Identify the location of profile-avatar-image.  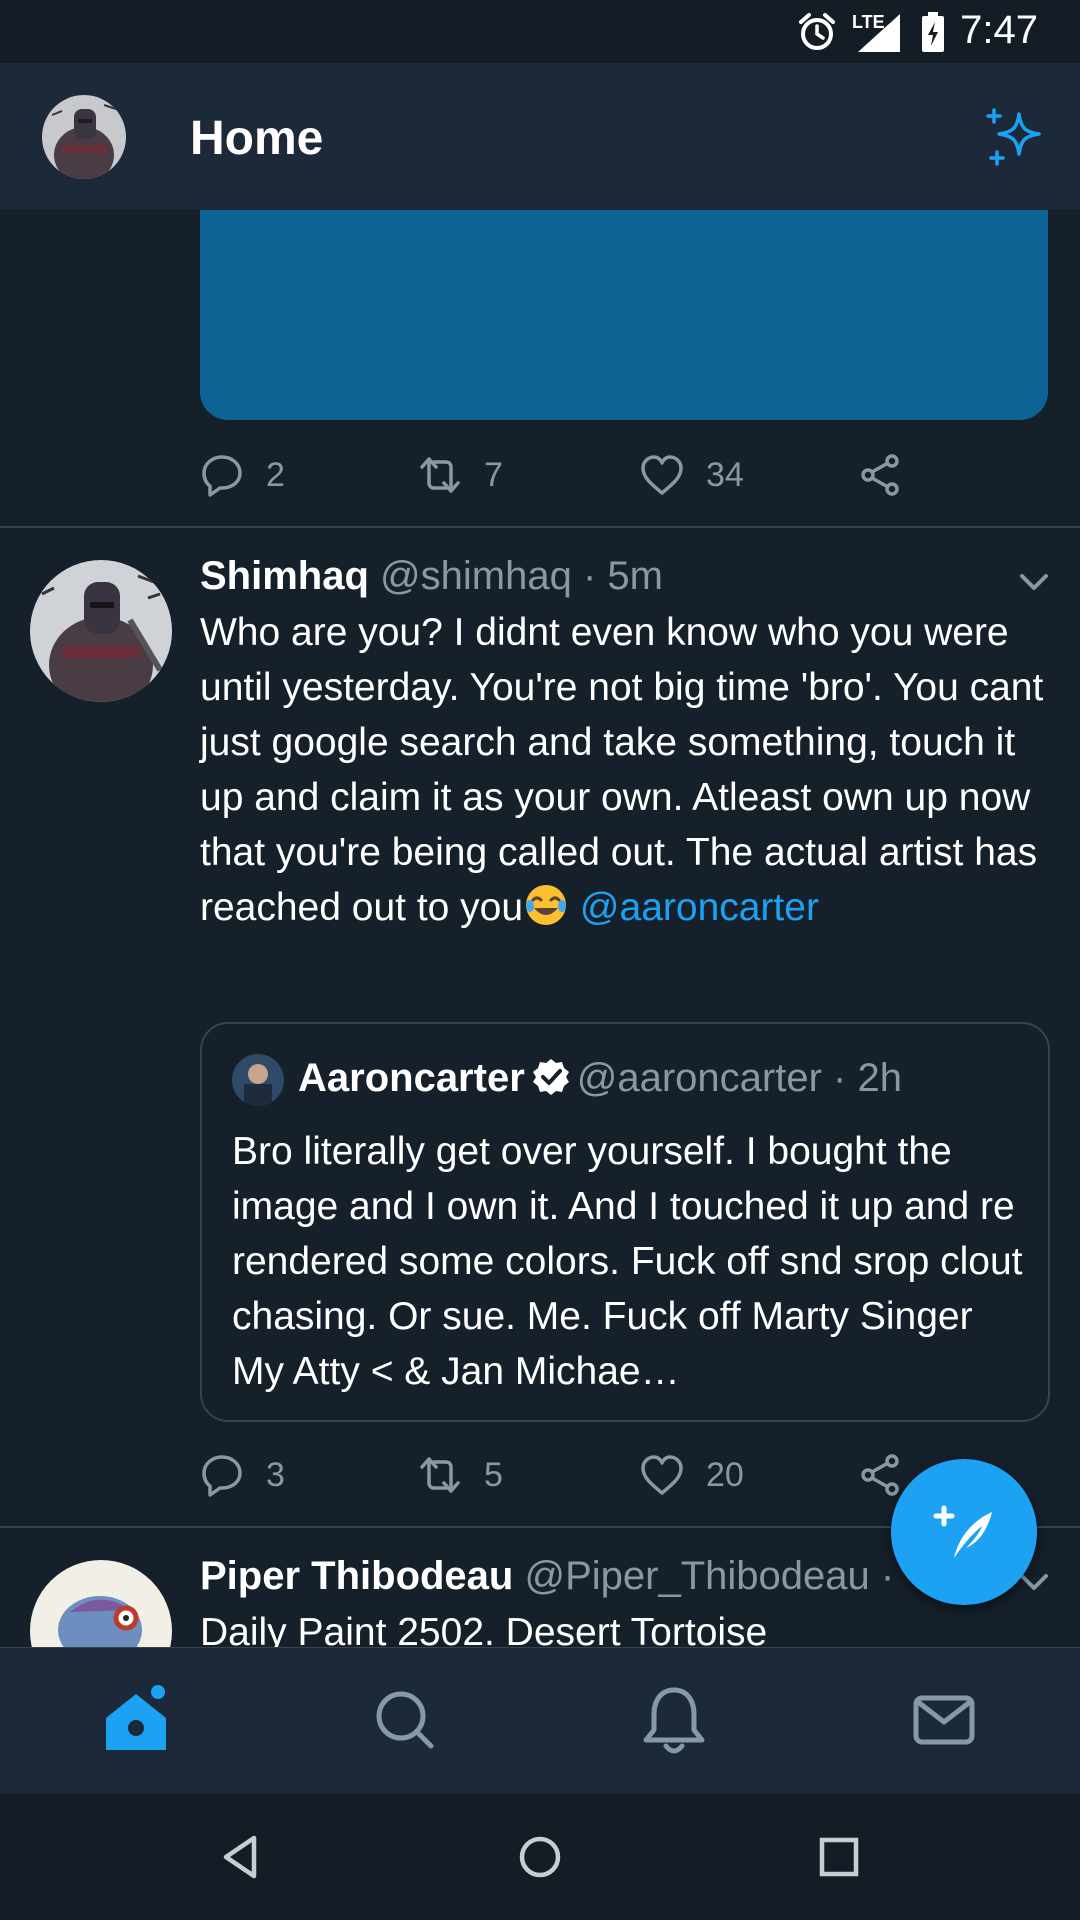
(84, 137).